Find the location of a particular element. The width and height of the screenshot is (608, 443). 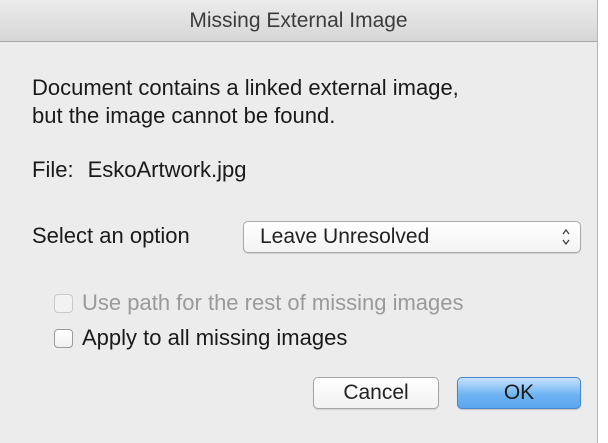

use-path-checkbox is located at coordinates (63, 303).